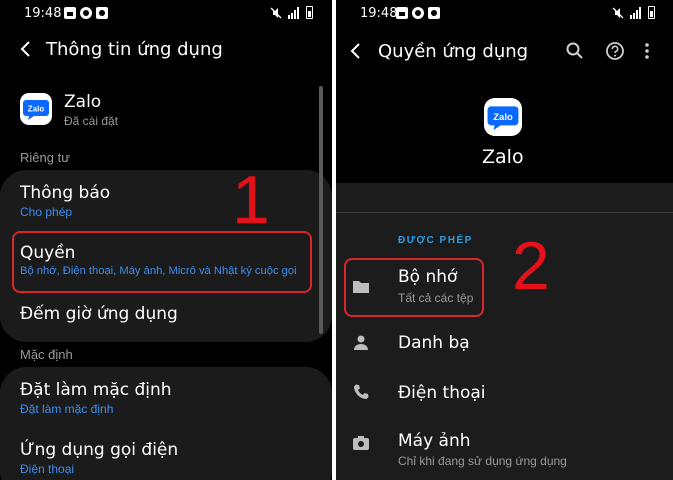  Describe the element at coordinates (531, 266) in the screenshot. I see `step-number-2: 2` at that location.